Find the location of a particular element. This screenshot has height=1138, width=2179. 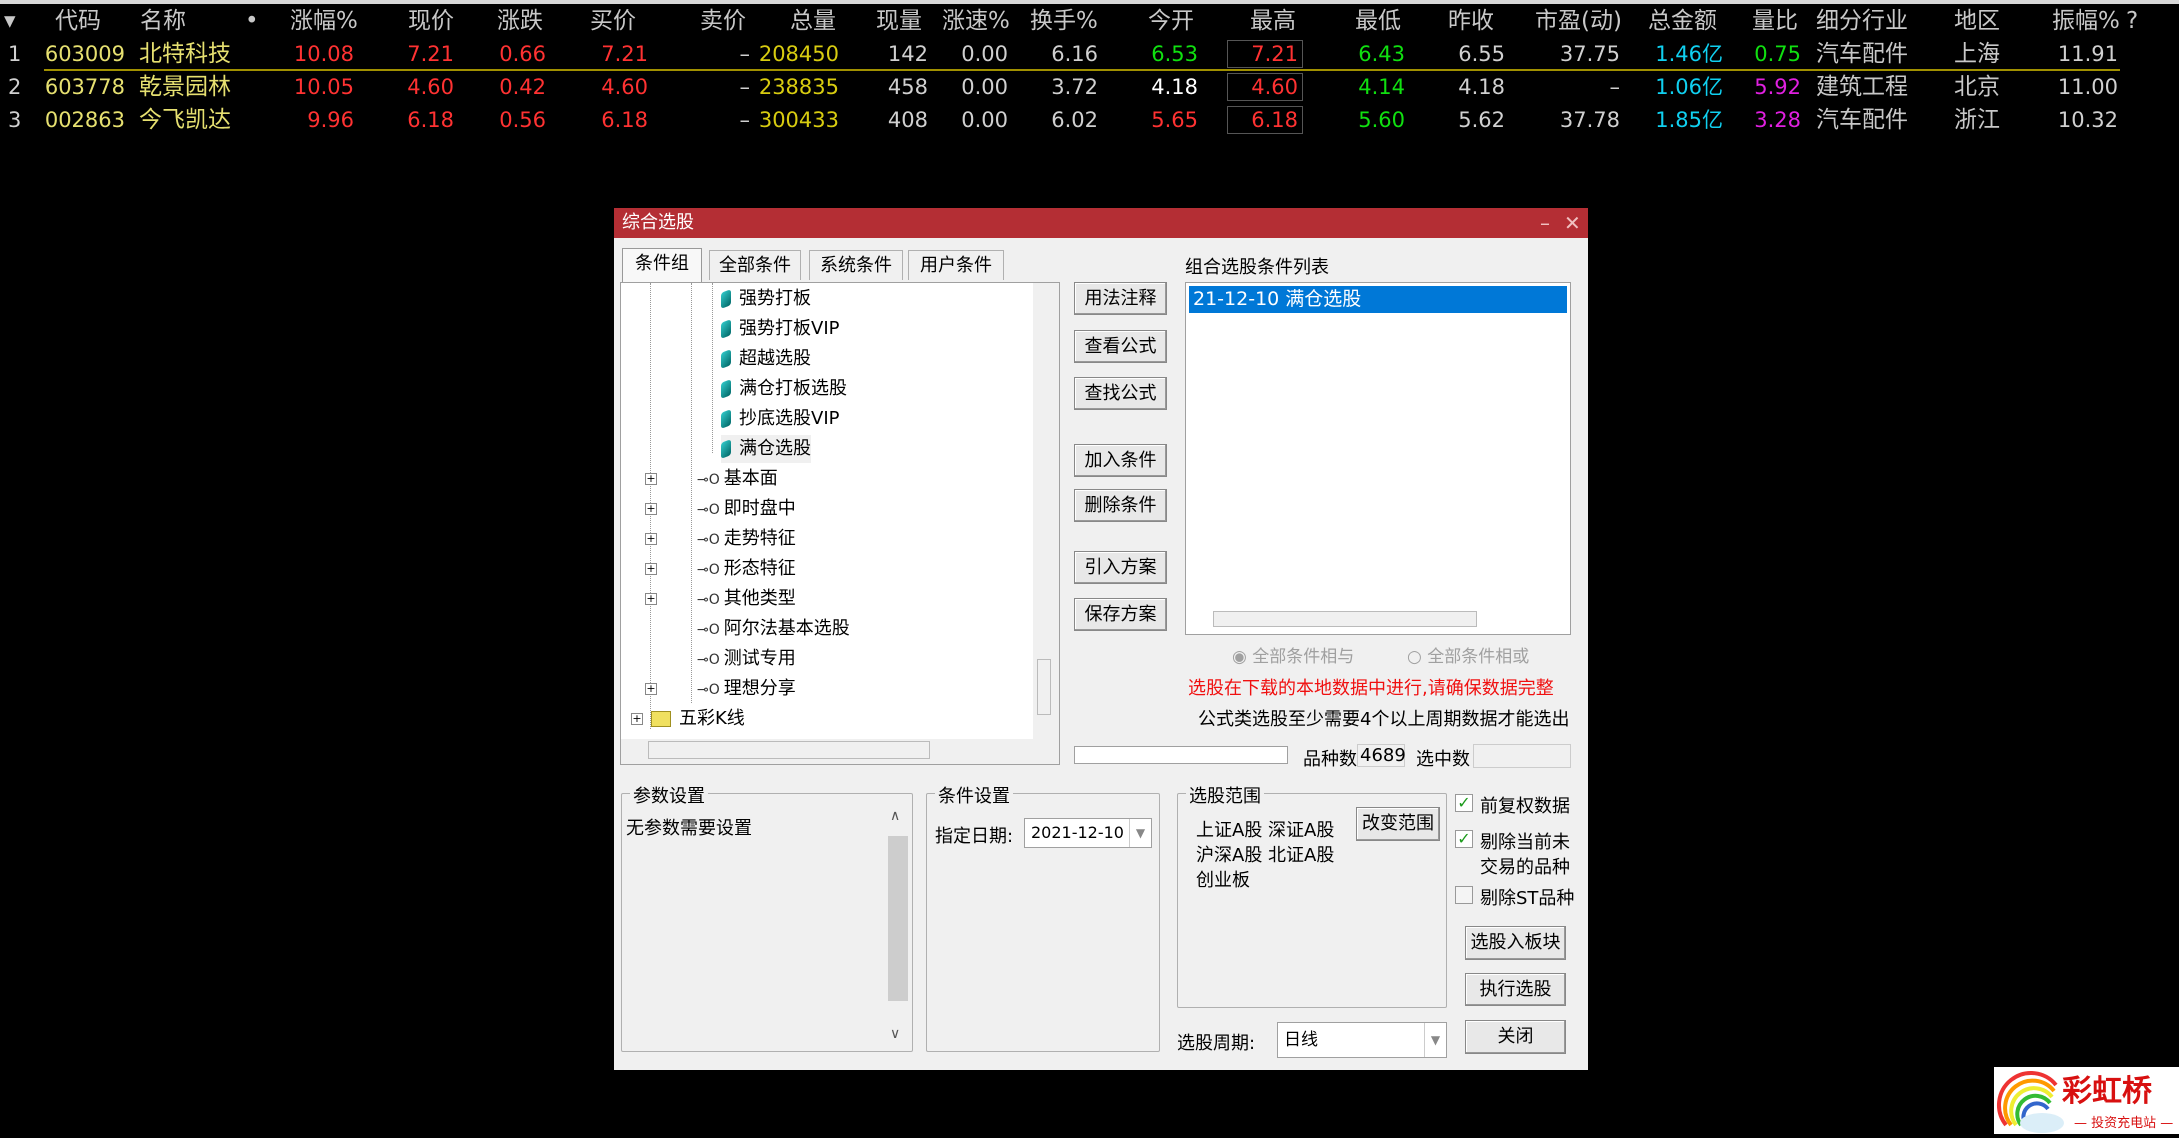

table-cell: 0.56 is located at coordinates (522, 120).